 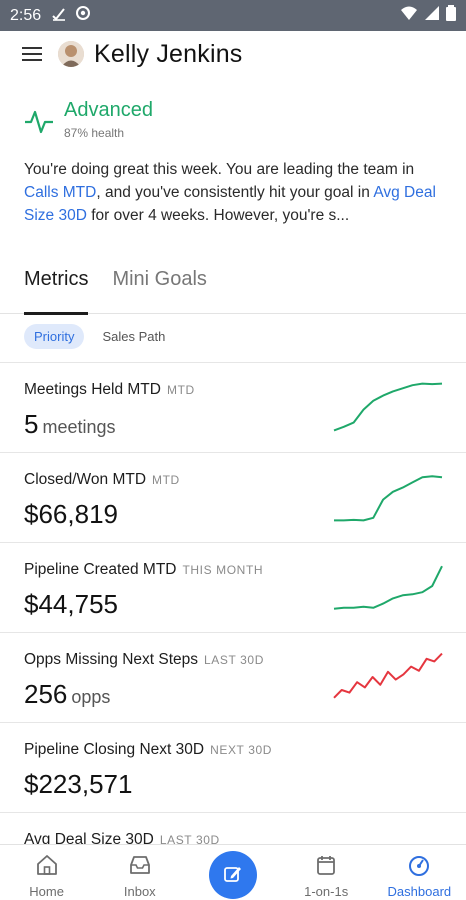 What do you see at coordinates (133, 336) in the screenshot?
I see `chip-sales-path: Sales Path` at bounding box center [133, 336].